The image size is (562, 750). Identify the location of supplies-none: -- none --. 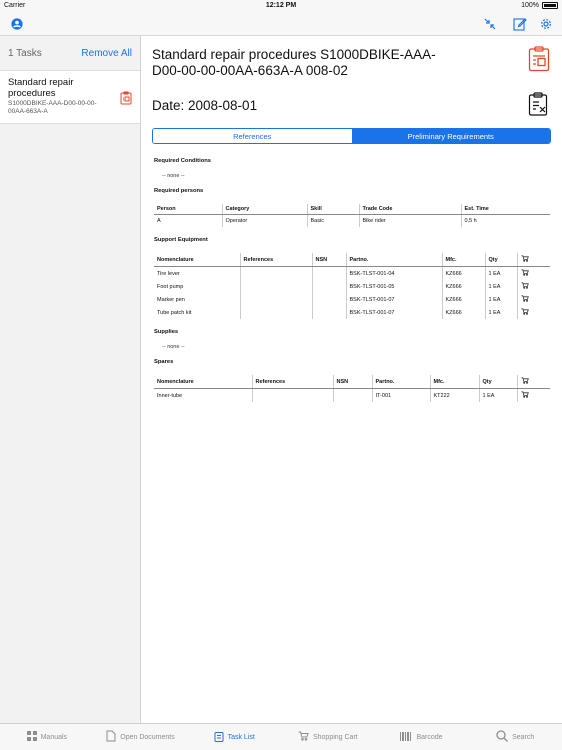
(173, 347).